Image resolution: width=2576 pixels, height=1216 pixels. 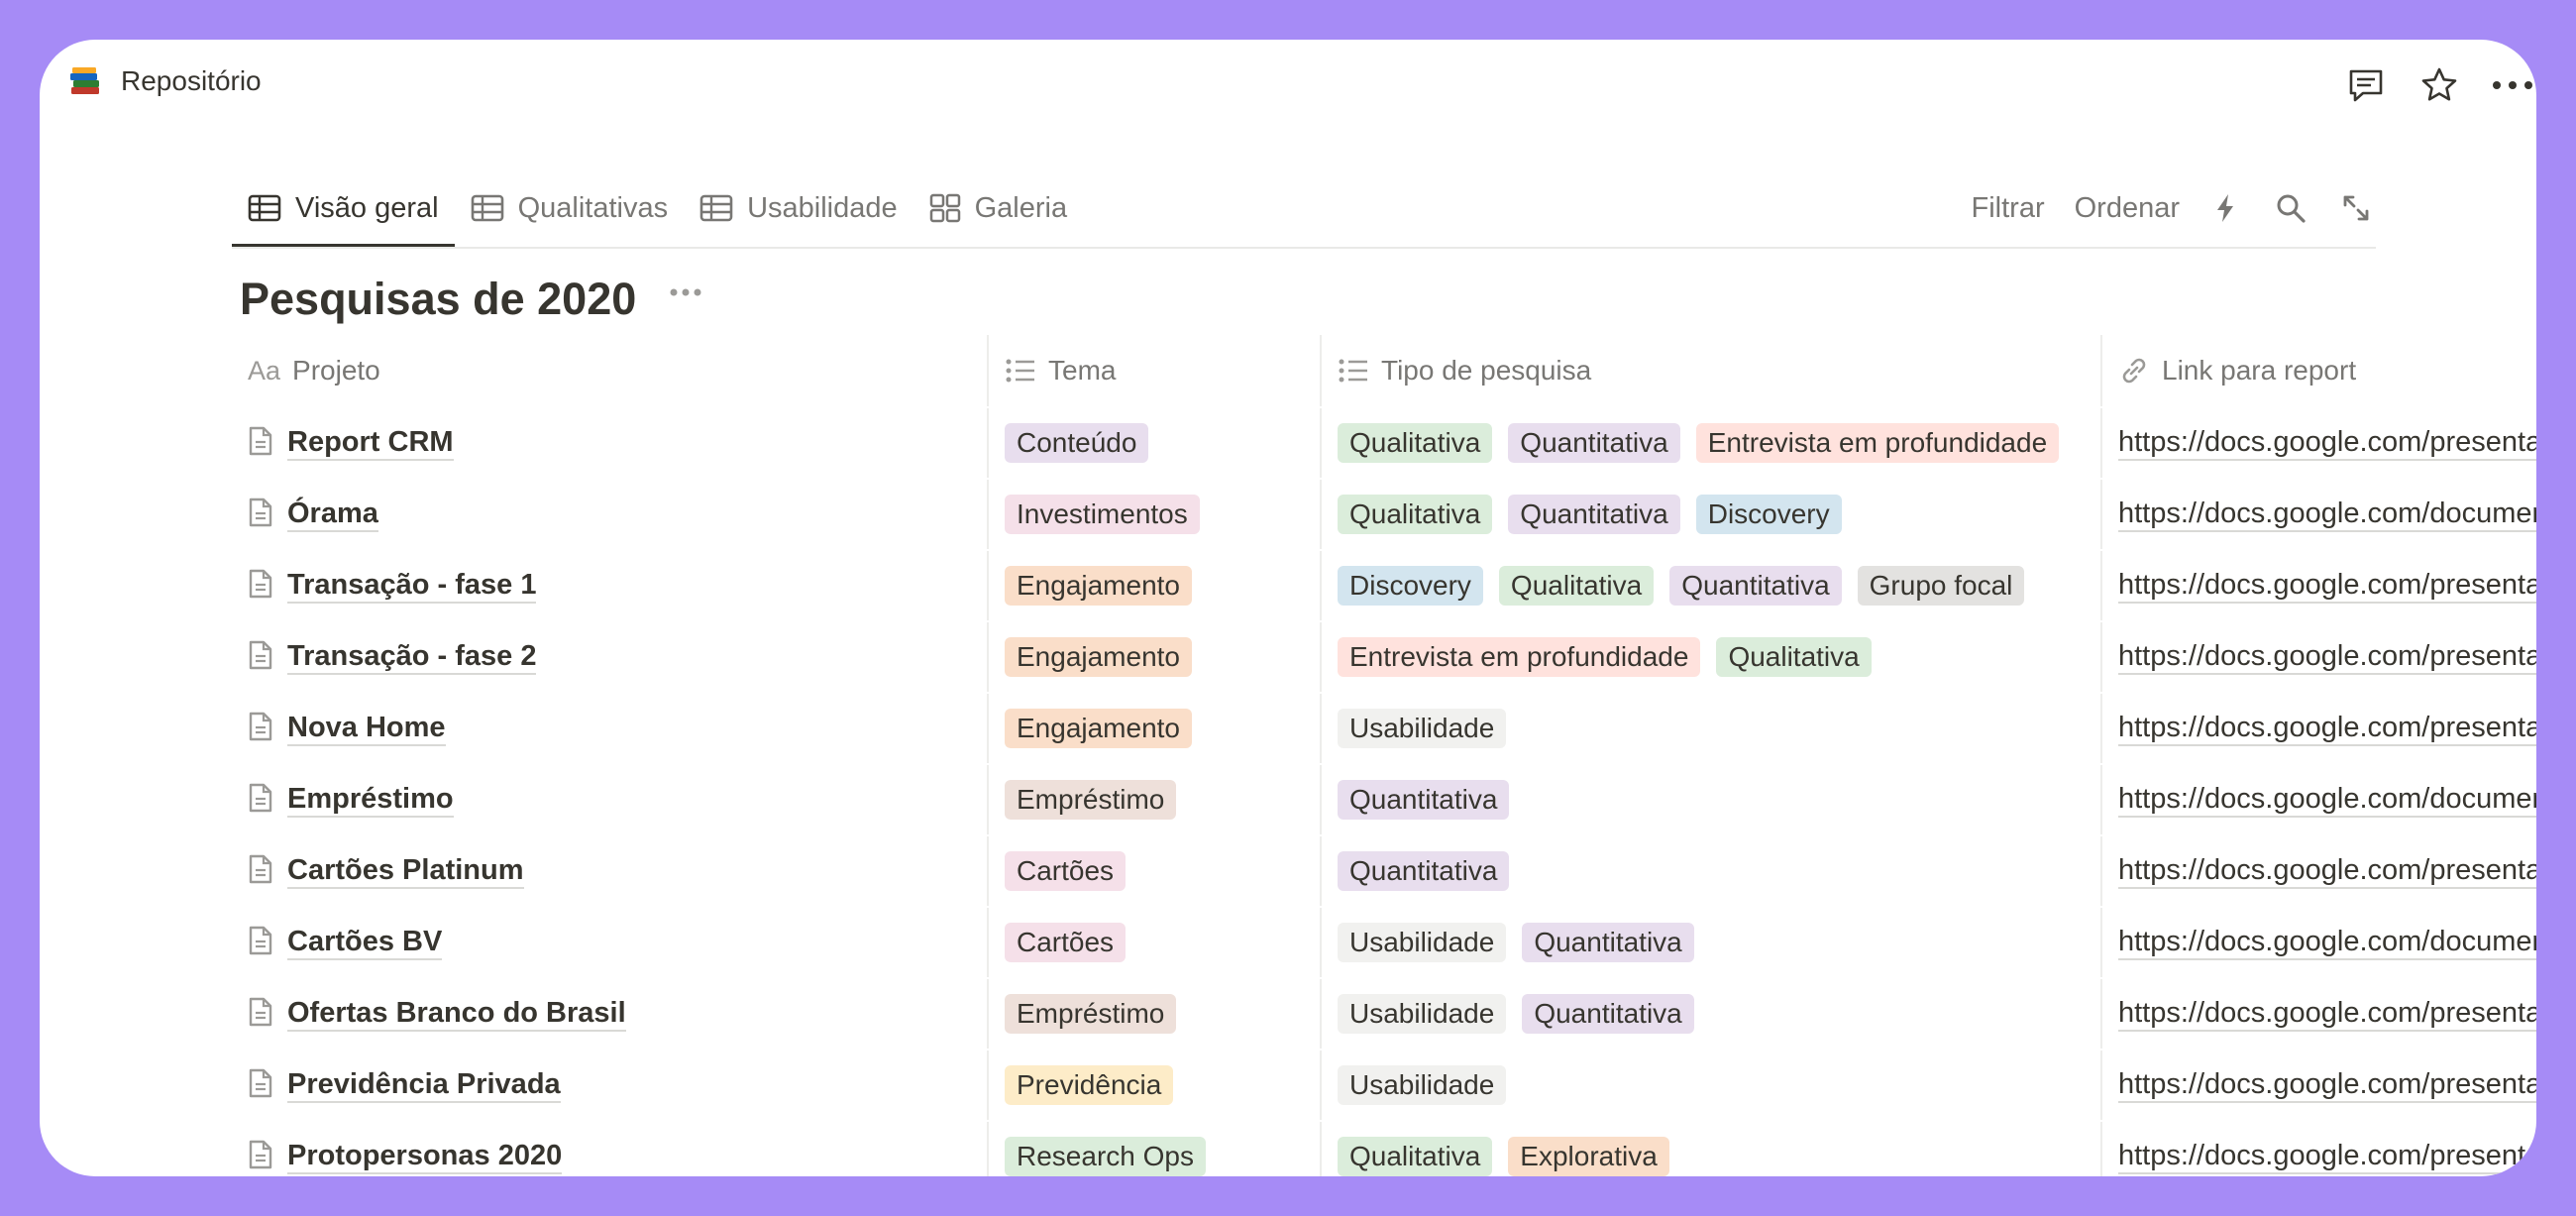 What do you see at coordinates (367, 729) in the screenshot?
I see `project-name: Nova Home` at bounding box center [367, 729].